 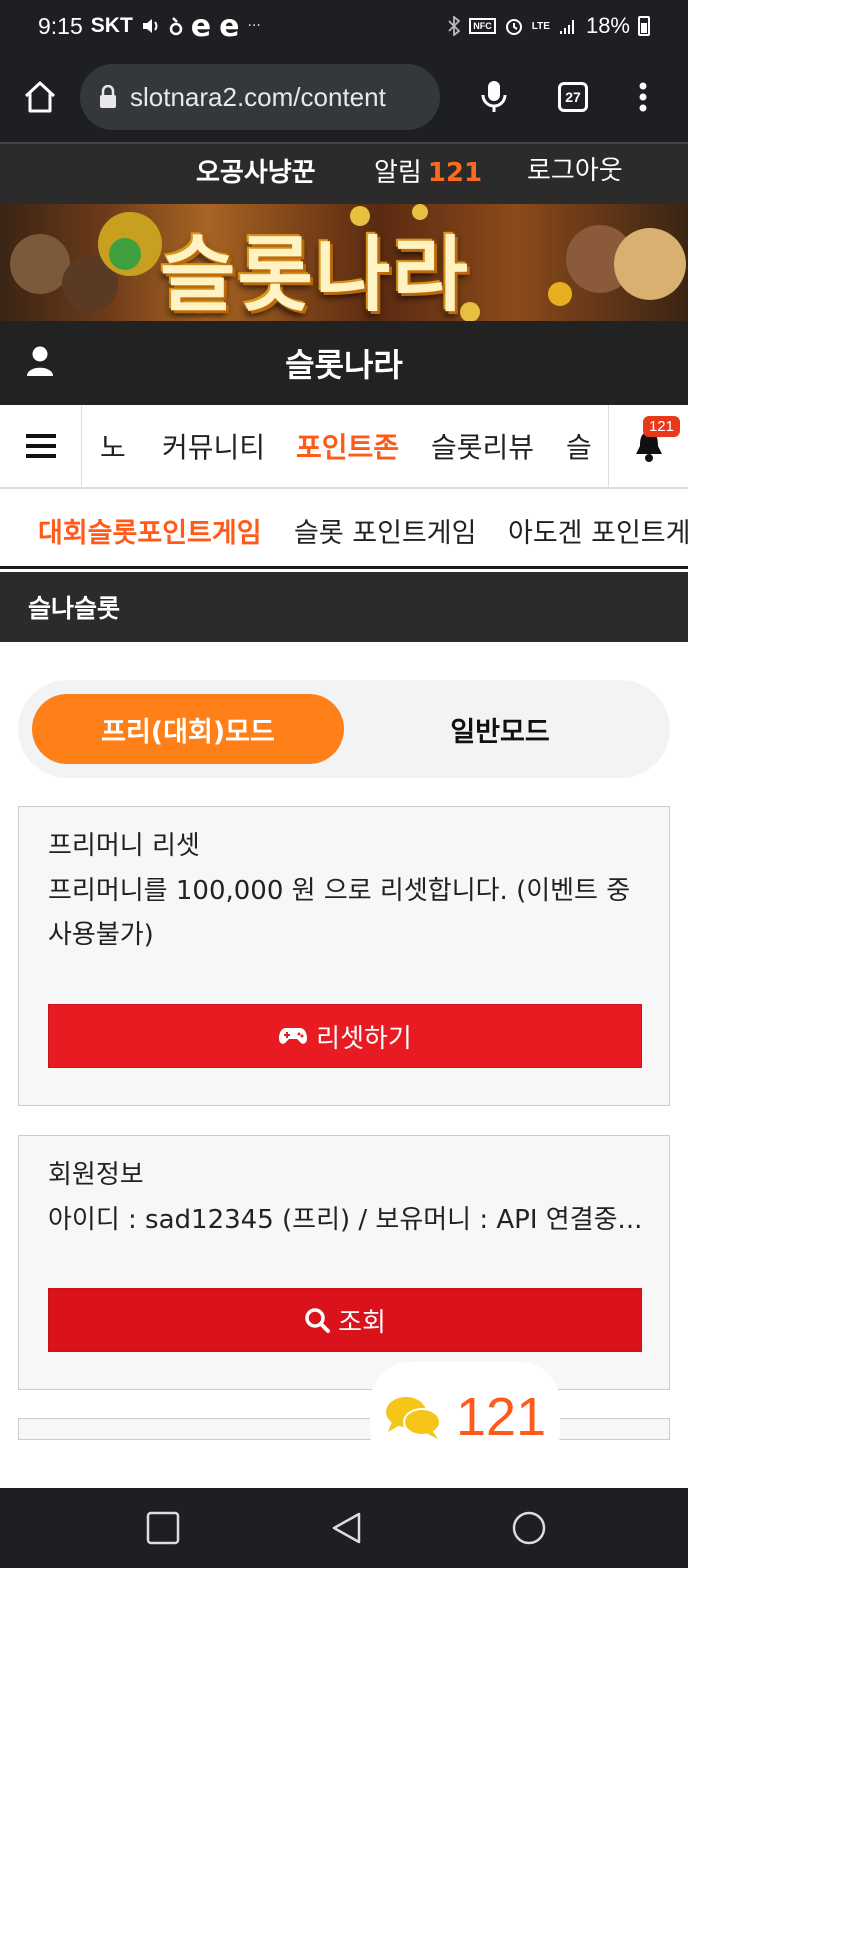 I want to click on alarm-label: 알림, so click(x=398, y=173).